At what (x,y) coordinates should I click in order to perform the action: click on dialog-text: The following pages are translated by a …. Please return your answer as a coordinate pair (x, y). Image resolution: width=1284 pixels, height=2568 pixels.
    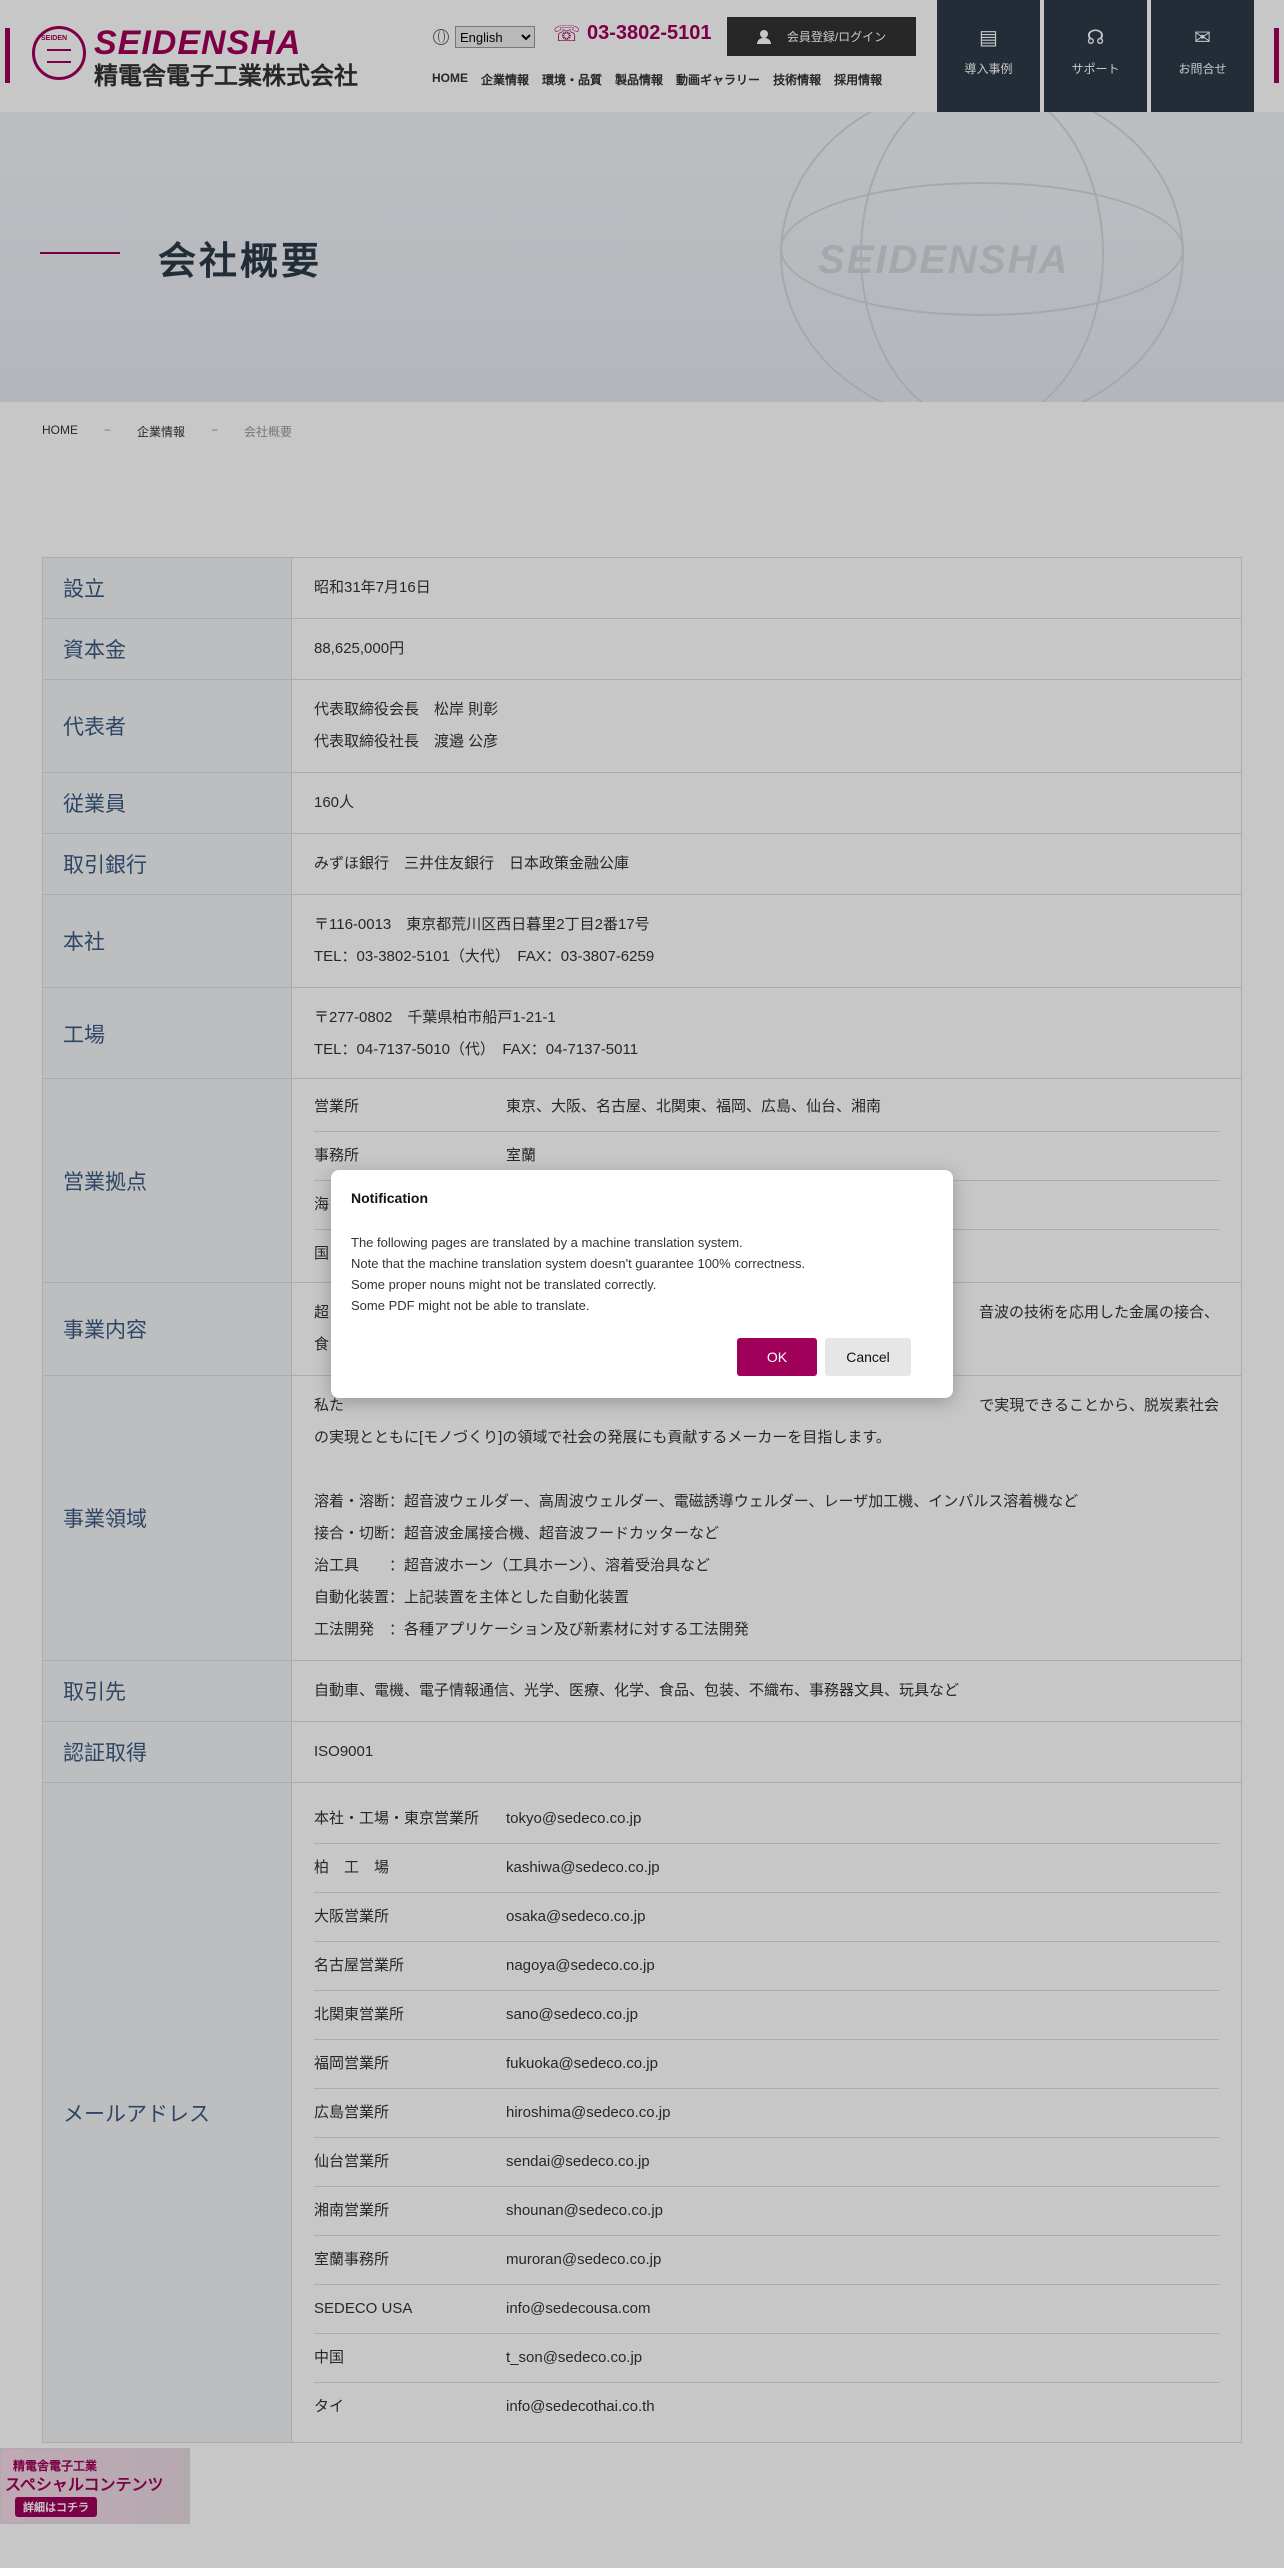
    Looking at the image, I should click on (547, 1242).